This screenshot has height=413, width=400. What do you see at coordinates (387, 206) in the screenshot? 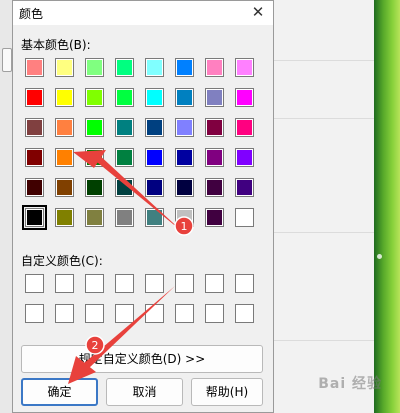
I see `background-green-strip` at bounding box center [387, 206].